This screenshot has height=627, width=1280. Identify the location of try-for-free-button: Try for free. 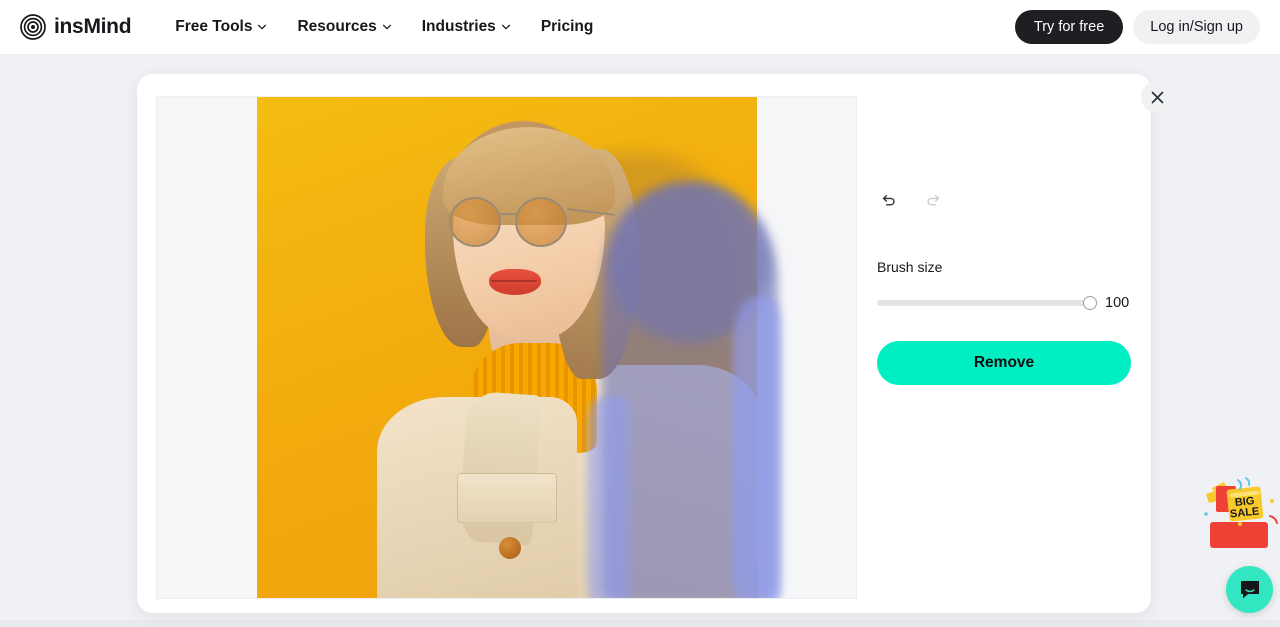
(1069, 27).